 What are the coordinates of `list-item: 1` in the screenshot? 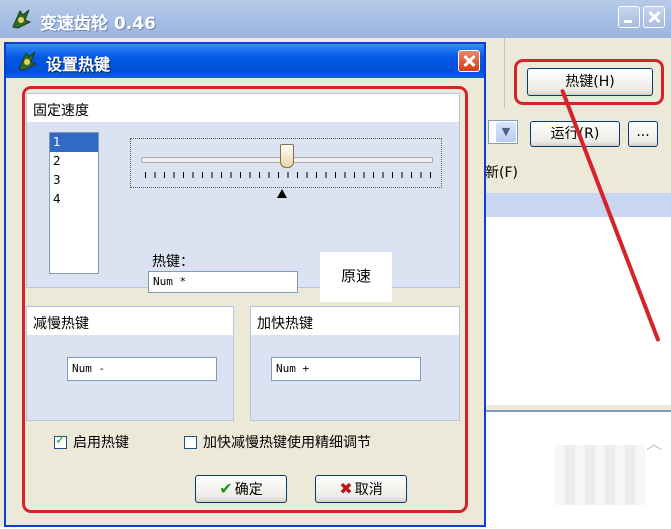 It's located at (74, 142).